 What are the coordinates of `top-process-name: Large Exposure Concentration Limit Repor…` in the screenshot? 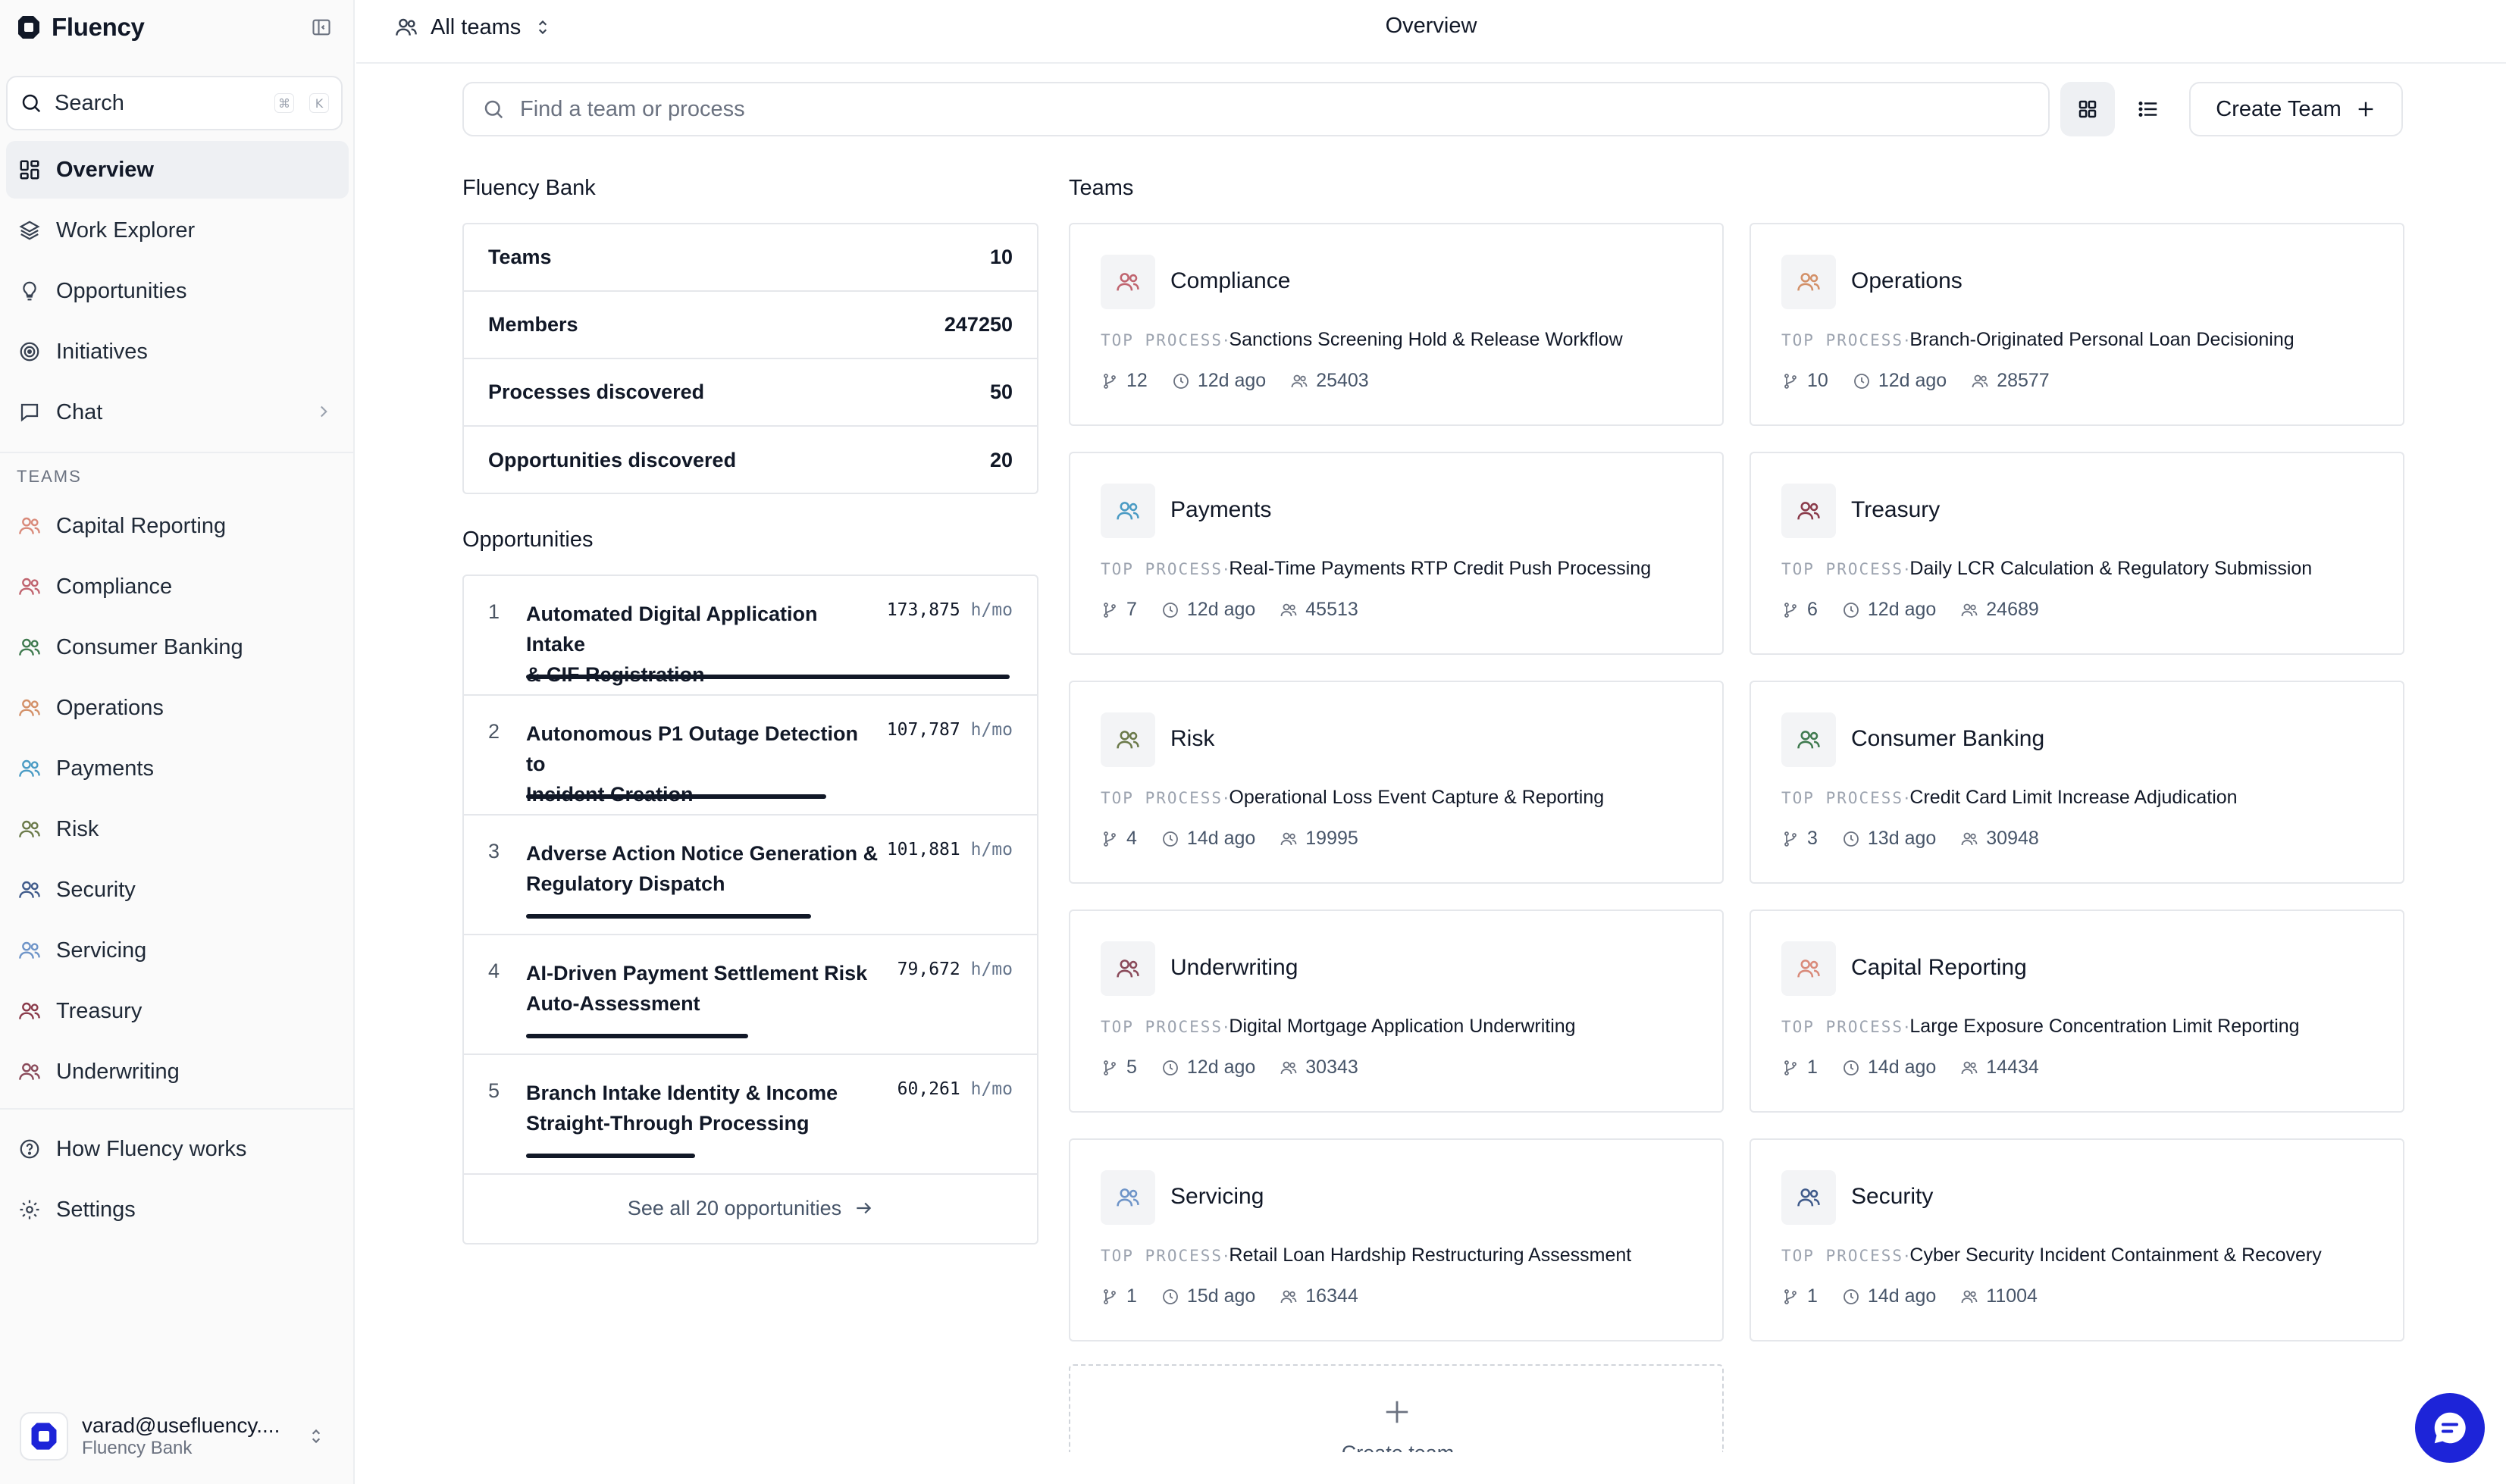 It's located at (2104, 1026).